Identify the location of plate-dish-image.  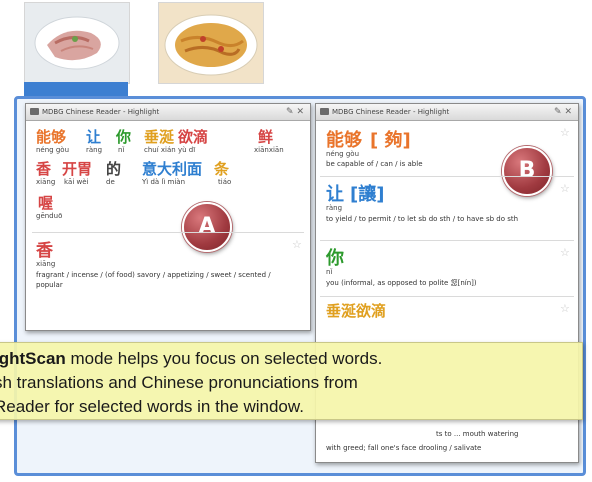
(77, 43).